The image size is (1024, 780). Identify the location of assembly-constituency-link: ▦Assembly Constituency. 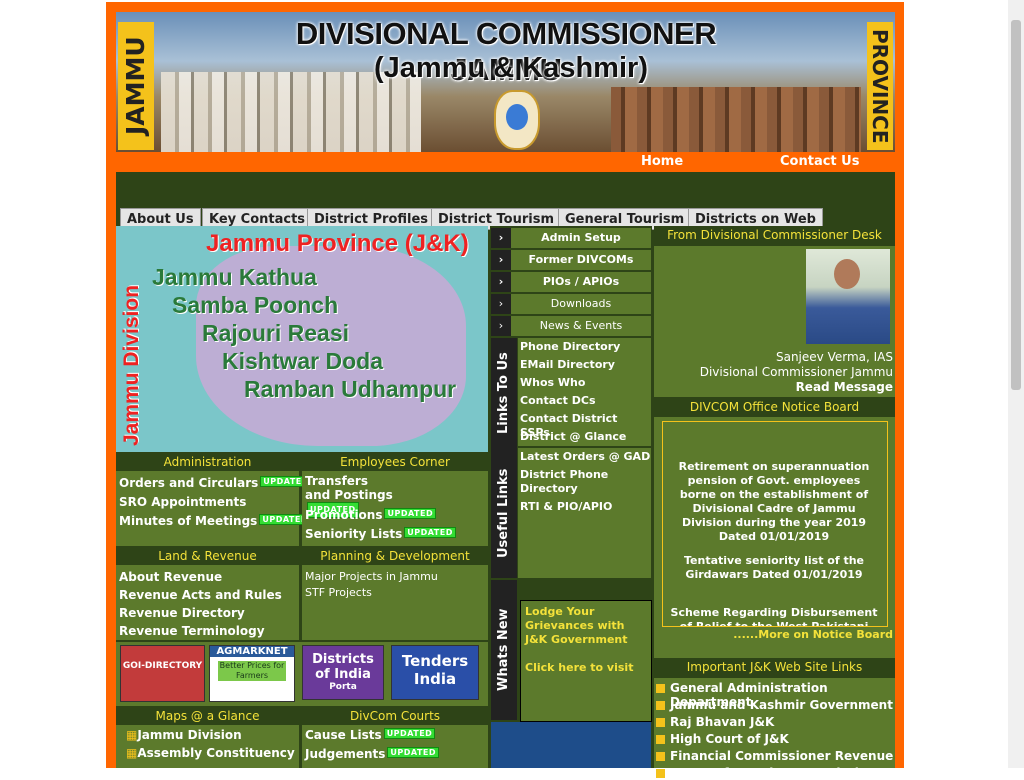
(210, 753).